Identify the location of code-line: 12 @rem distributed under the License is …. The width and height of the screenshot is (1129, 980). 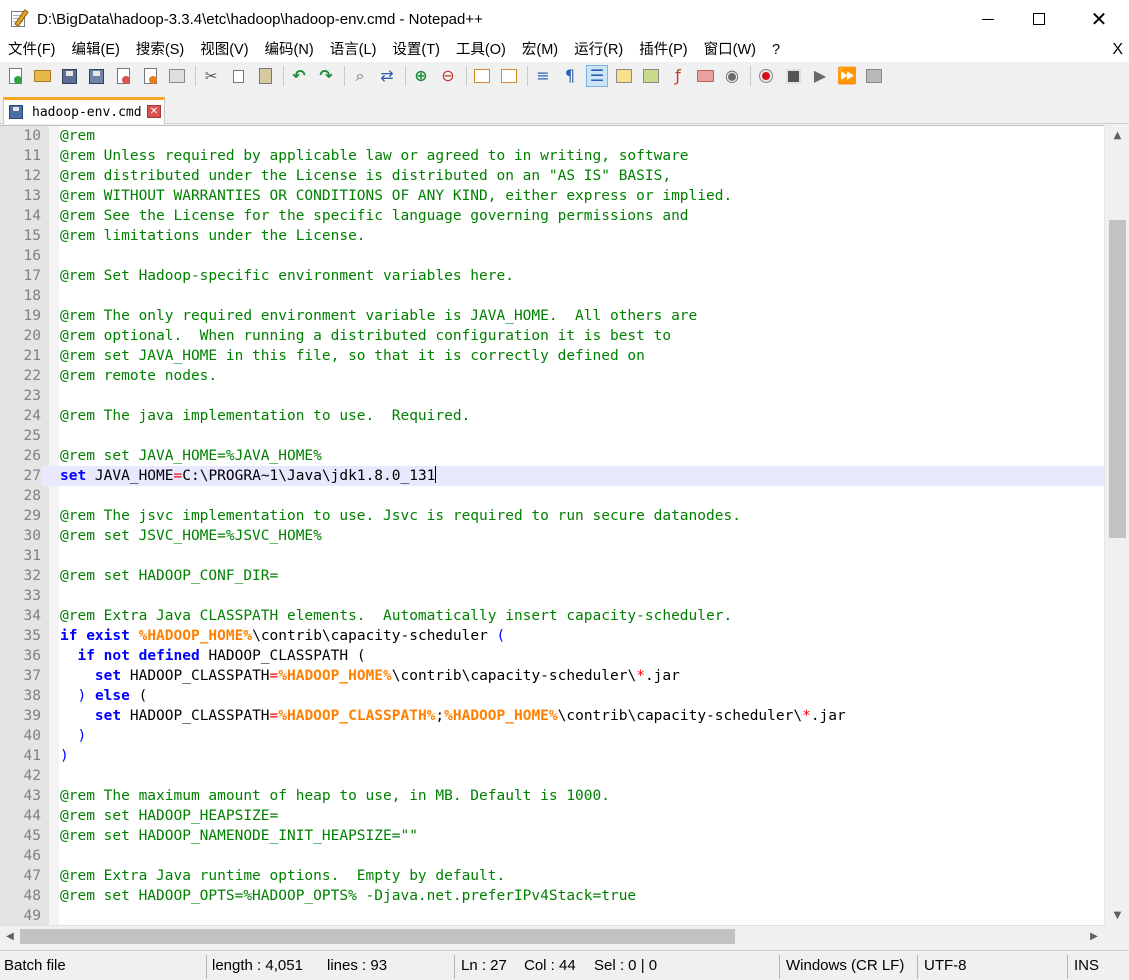
(552, 176).